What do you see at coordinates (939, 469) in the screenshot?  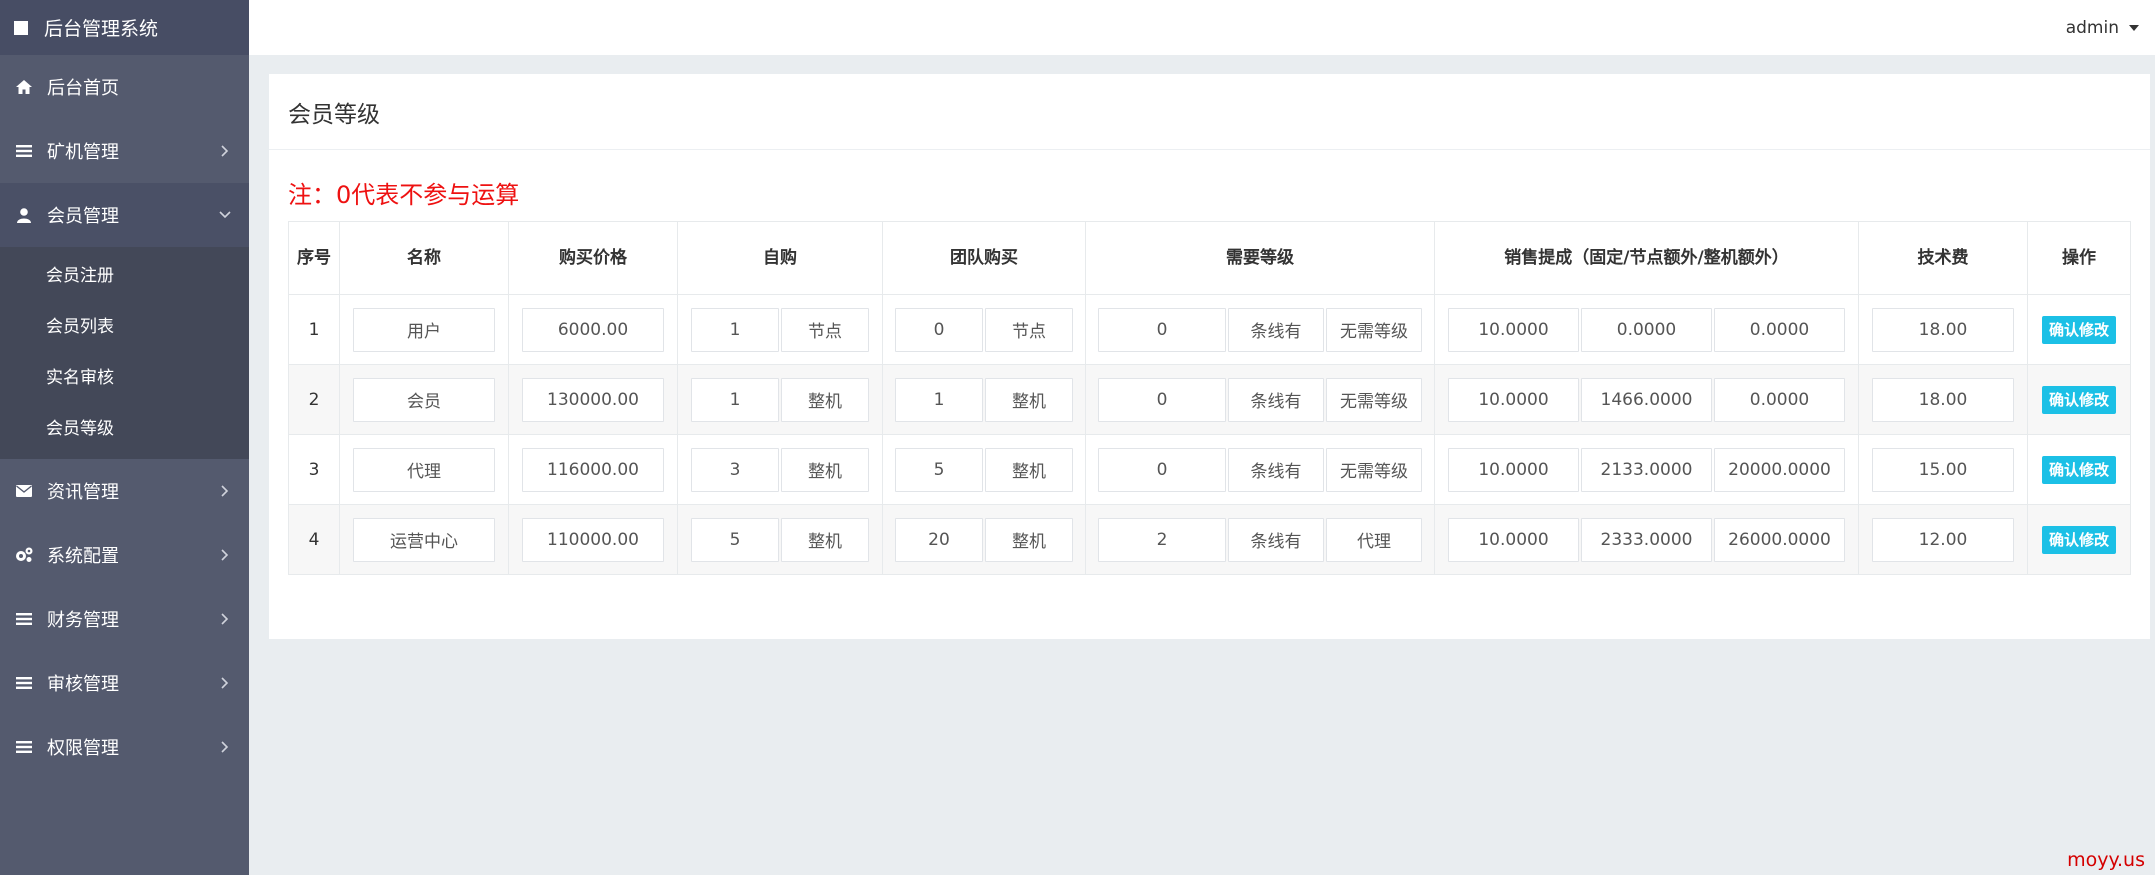 I see `team-qty-input: 5` at bounding box center [939, 469].